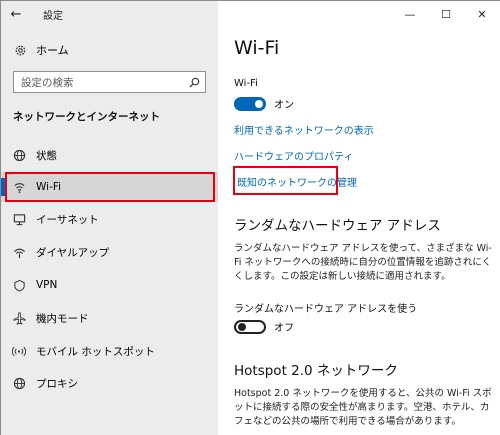  Describe the element at coordinates (316, 371) in the screenshot. I see `hotspot20-heading: Hotspot 2.0 ネットワーク` at that location.